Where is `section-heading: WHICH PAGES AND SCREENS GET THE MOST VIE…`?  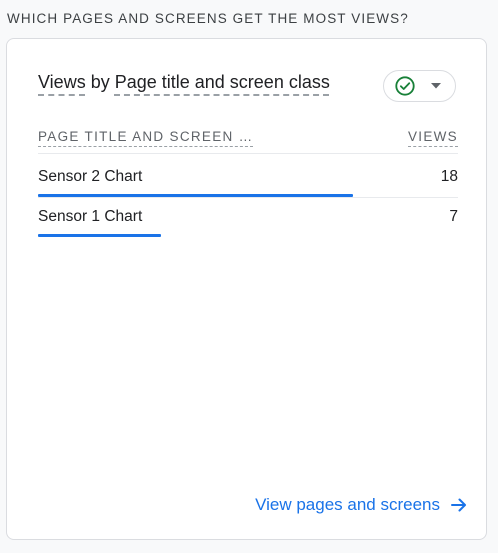
section-heading: WHICH PAGES AND SCREENS GET THE MOST VIE… is located at coordinates (208, 18).